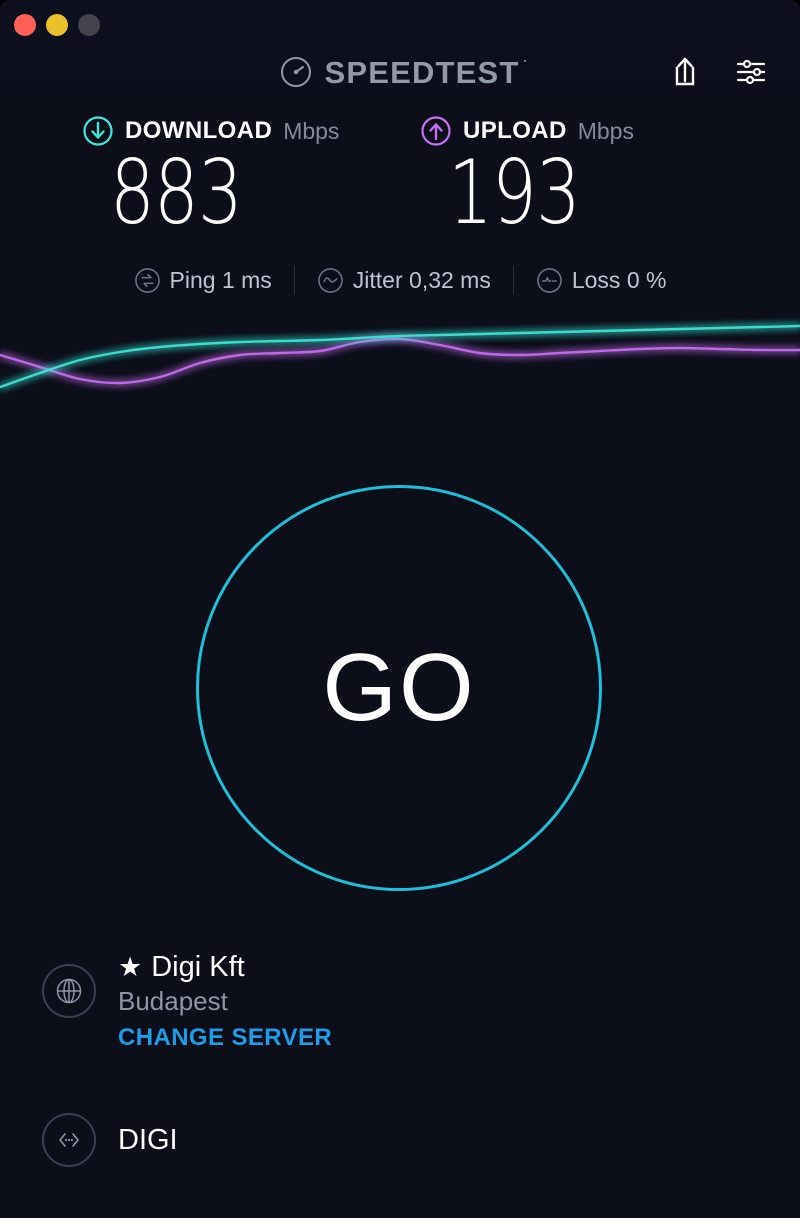  I want to click on stat-loss: Loss 0 %, so click(601, 280).